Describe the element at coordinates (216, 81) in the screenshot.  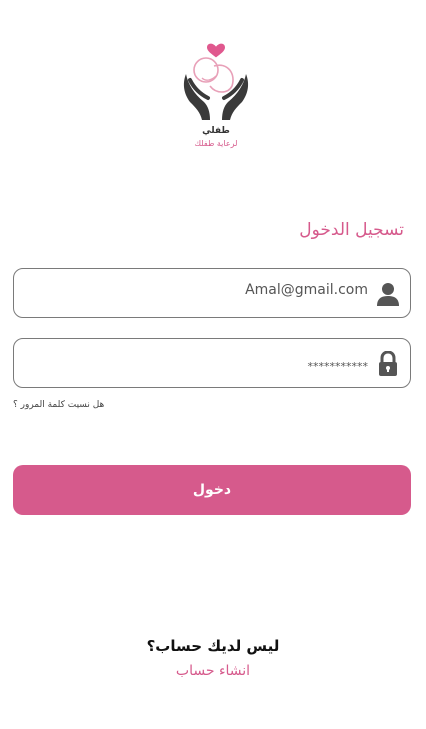
I see `baby-hands-logo-icon` at that location.